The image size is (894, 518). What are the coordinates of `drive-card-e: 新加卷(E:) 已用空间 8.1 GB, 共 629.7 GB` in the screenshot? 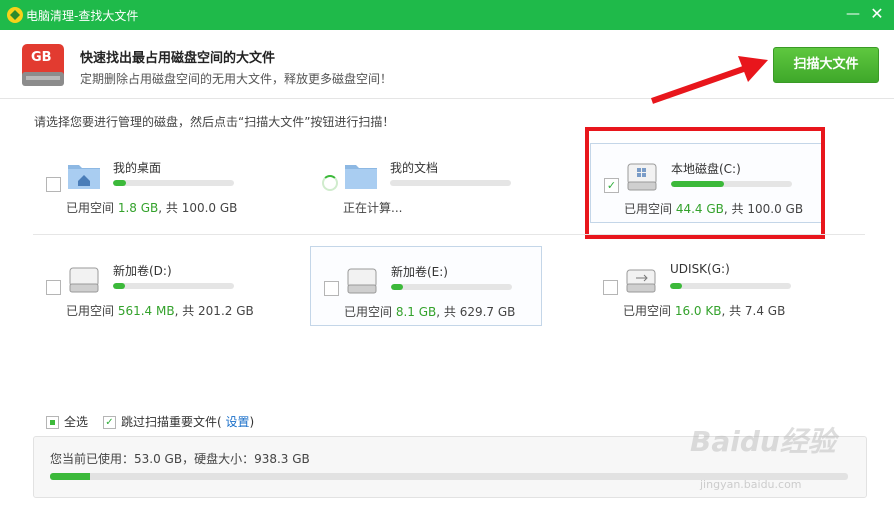 It's located at (426, 286).